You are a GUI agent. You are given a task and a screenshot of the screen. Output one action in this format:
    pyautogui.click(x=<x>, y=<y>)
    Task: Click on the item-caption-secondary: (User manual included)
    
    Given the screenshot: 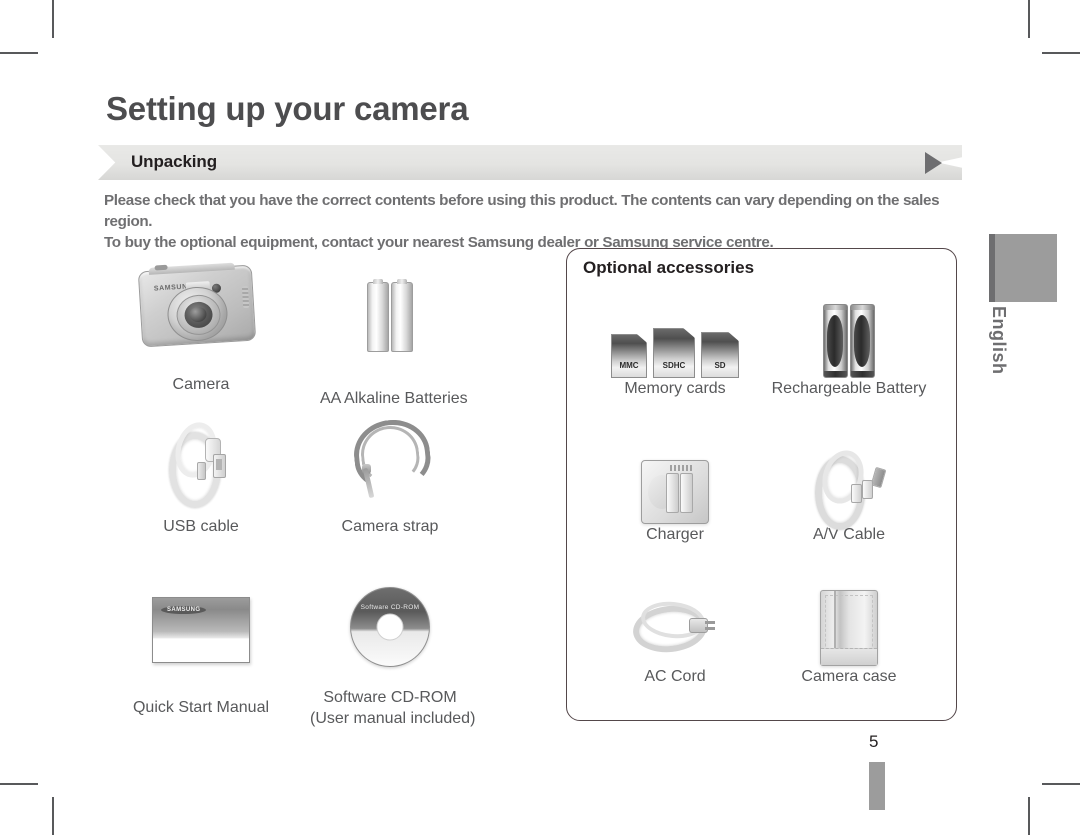 What is the action you would take?
    pyautogui.click(x=393, y=718)
    